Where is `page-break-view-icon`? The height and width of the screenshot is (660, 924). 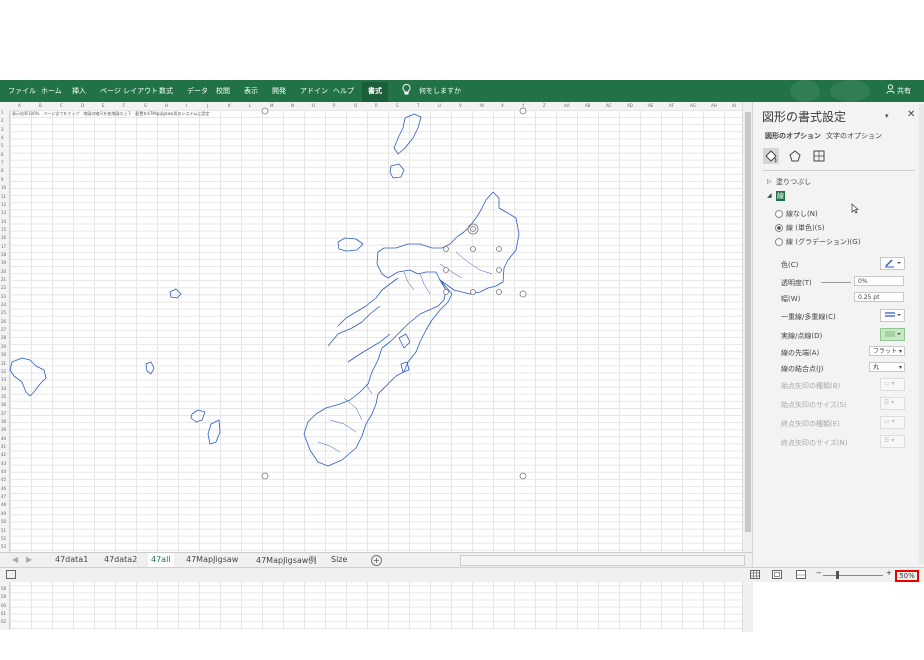
page-break-view-icon is located at coordinates (801, 575).